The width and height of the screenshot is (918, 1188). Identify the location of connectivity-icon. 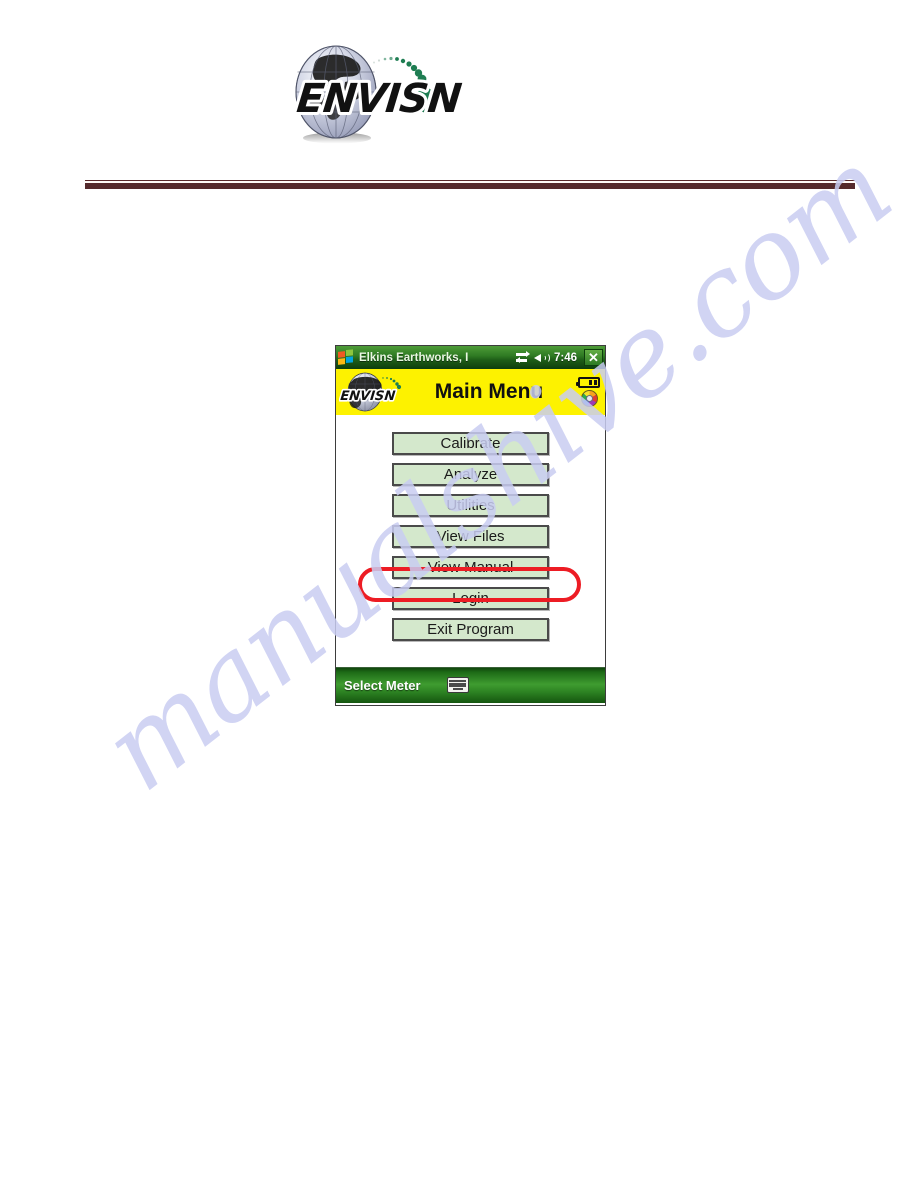
(522, 357).